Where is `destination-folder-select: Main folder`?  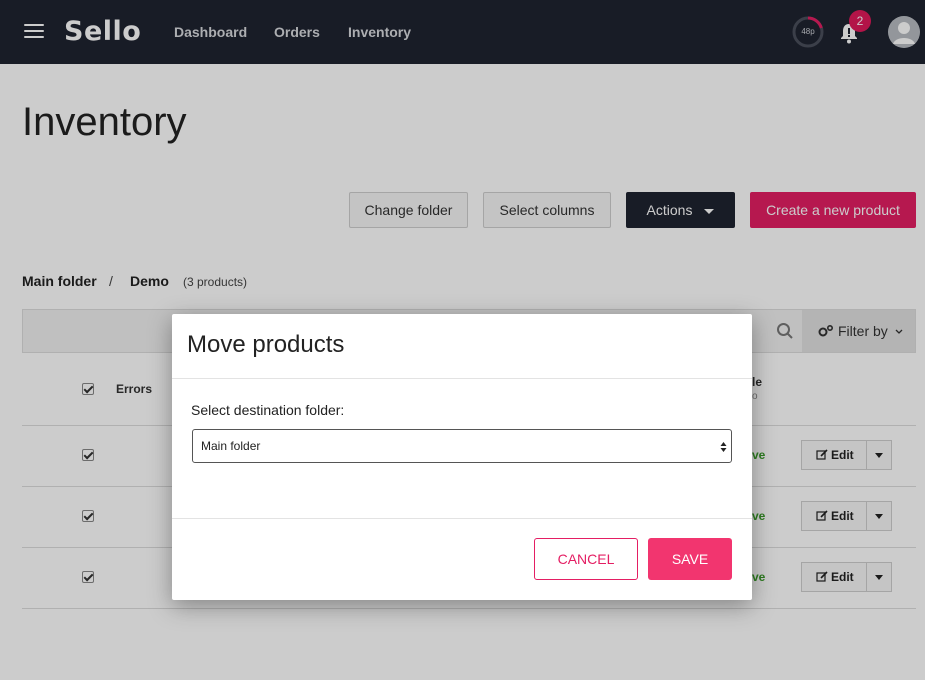 destination-folder-select: Main folder is located at coordinates (462, 446).